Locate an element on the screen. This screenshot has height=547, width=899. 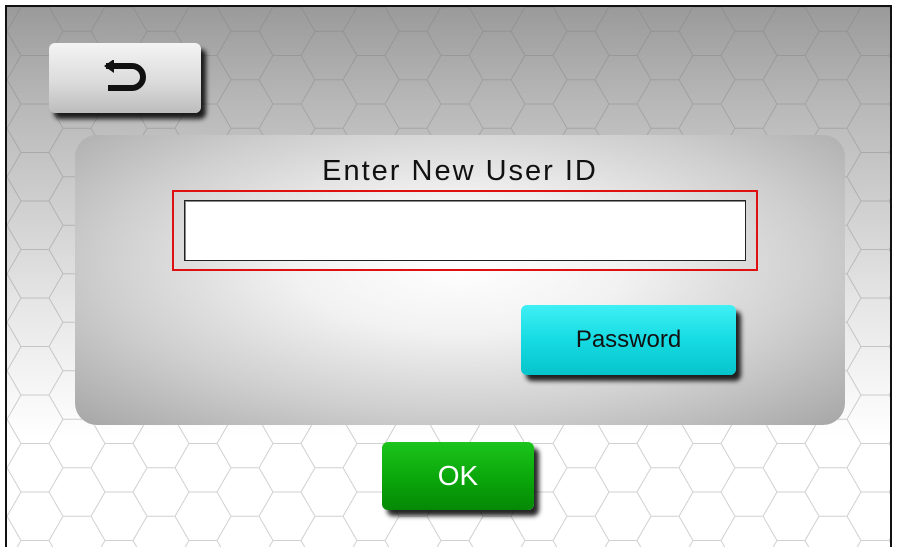
user-id-input is located at coordinates (465, 230).